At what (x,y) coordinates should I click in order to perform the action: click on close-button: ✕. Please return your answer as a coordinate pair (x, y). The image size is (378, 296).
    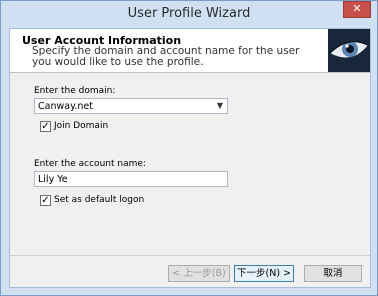
    Looking at the image, I should click on (357, 9).